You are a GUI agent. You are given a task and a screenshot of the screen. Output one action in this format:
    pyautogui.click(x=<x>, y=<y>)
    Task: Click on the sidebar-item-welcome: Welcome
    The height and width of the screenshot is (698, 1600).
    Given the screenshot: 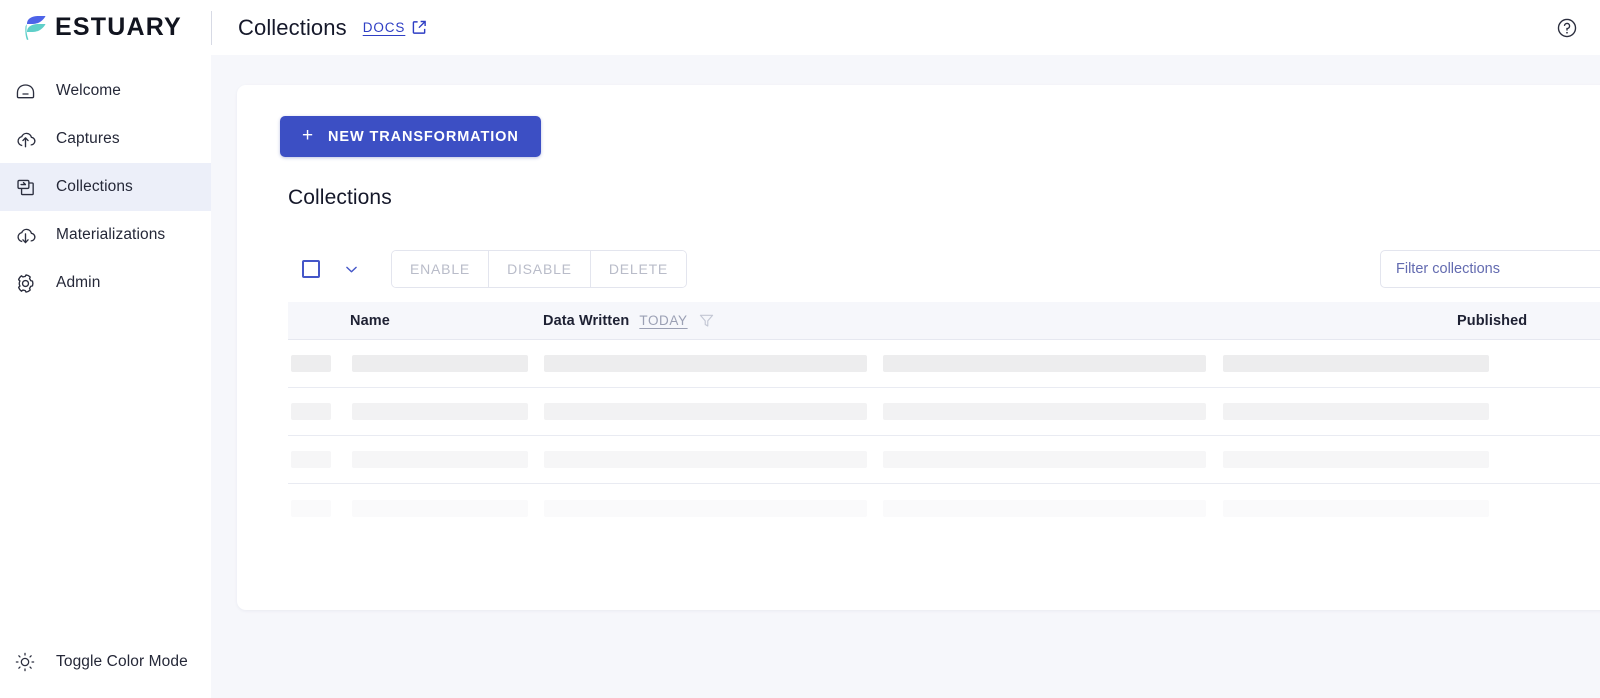 What is the action you would take?
    pyautogui.click(x=105, y=91)
    